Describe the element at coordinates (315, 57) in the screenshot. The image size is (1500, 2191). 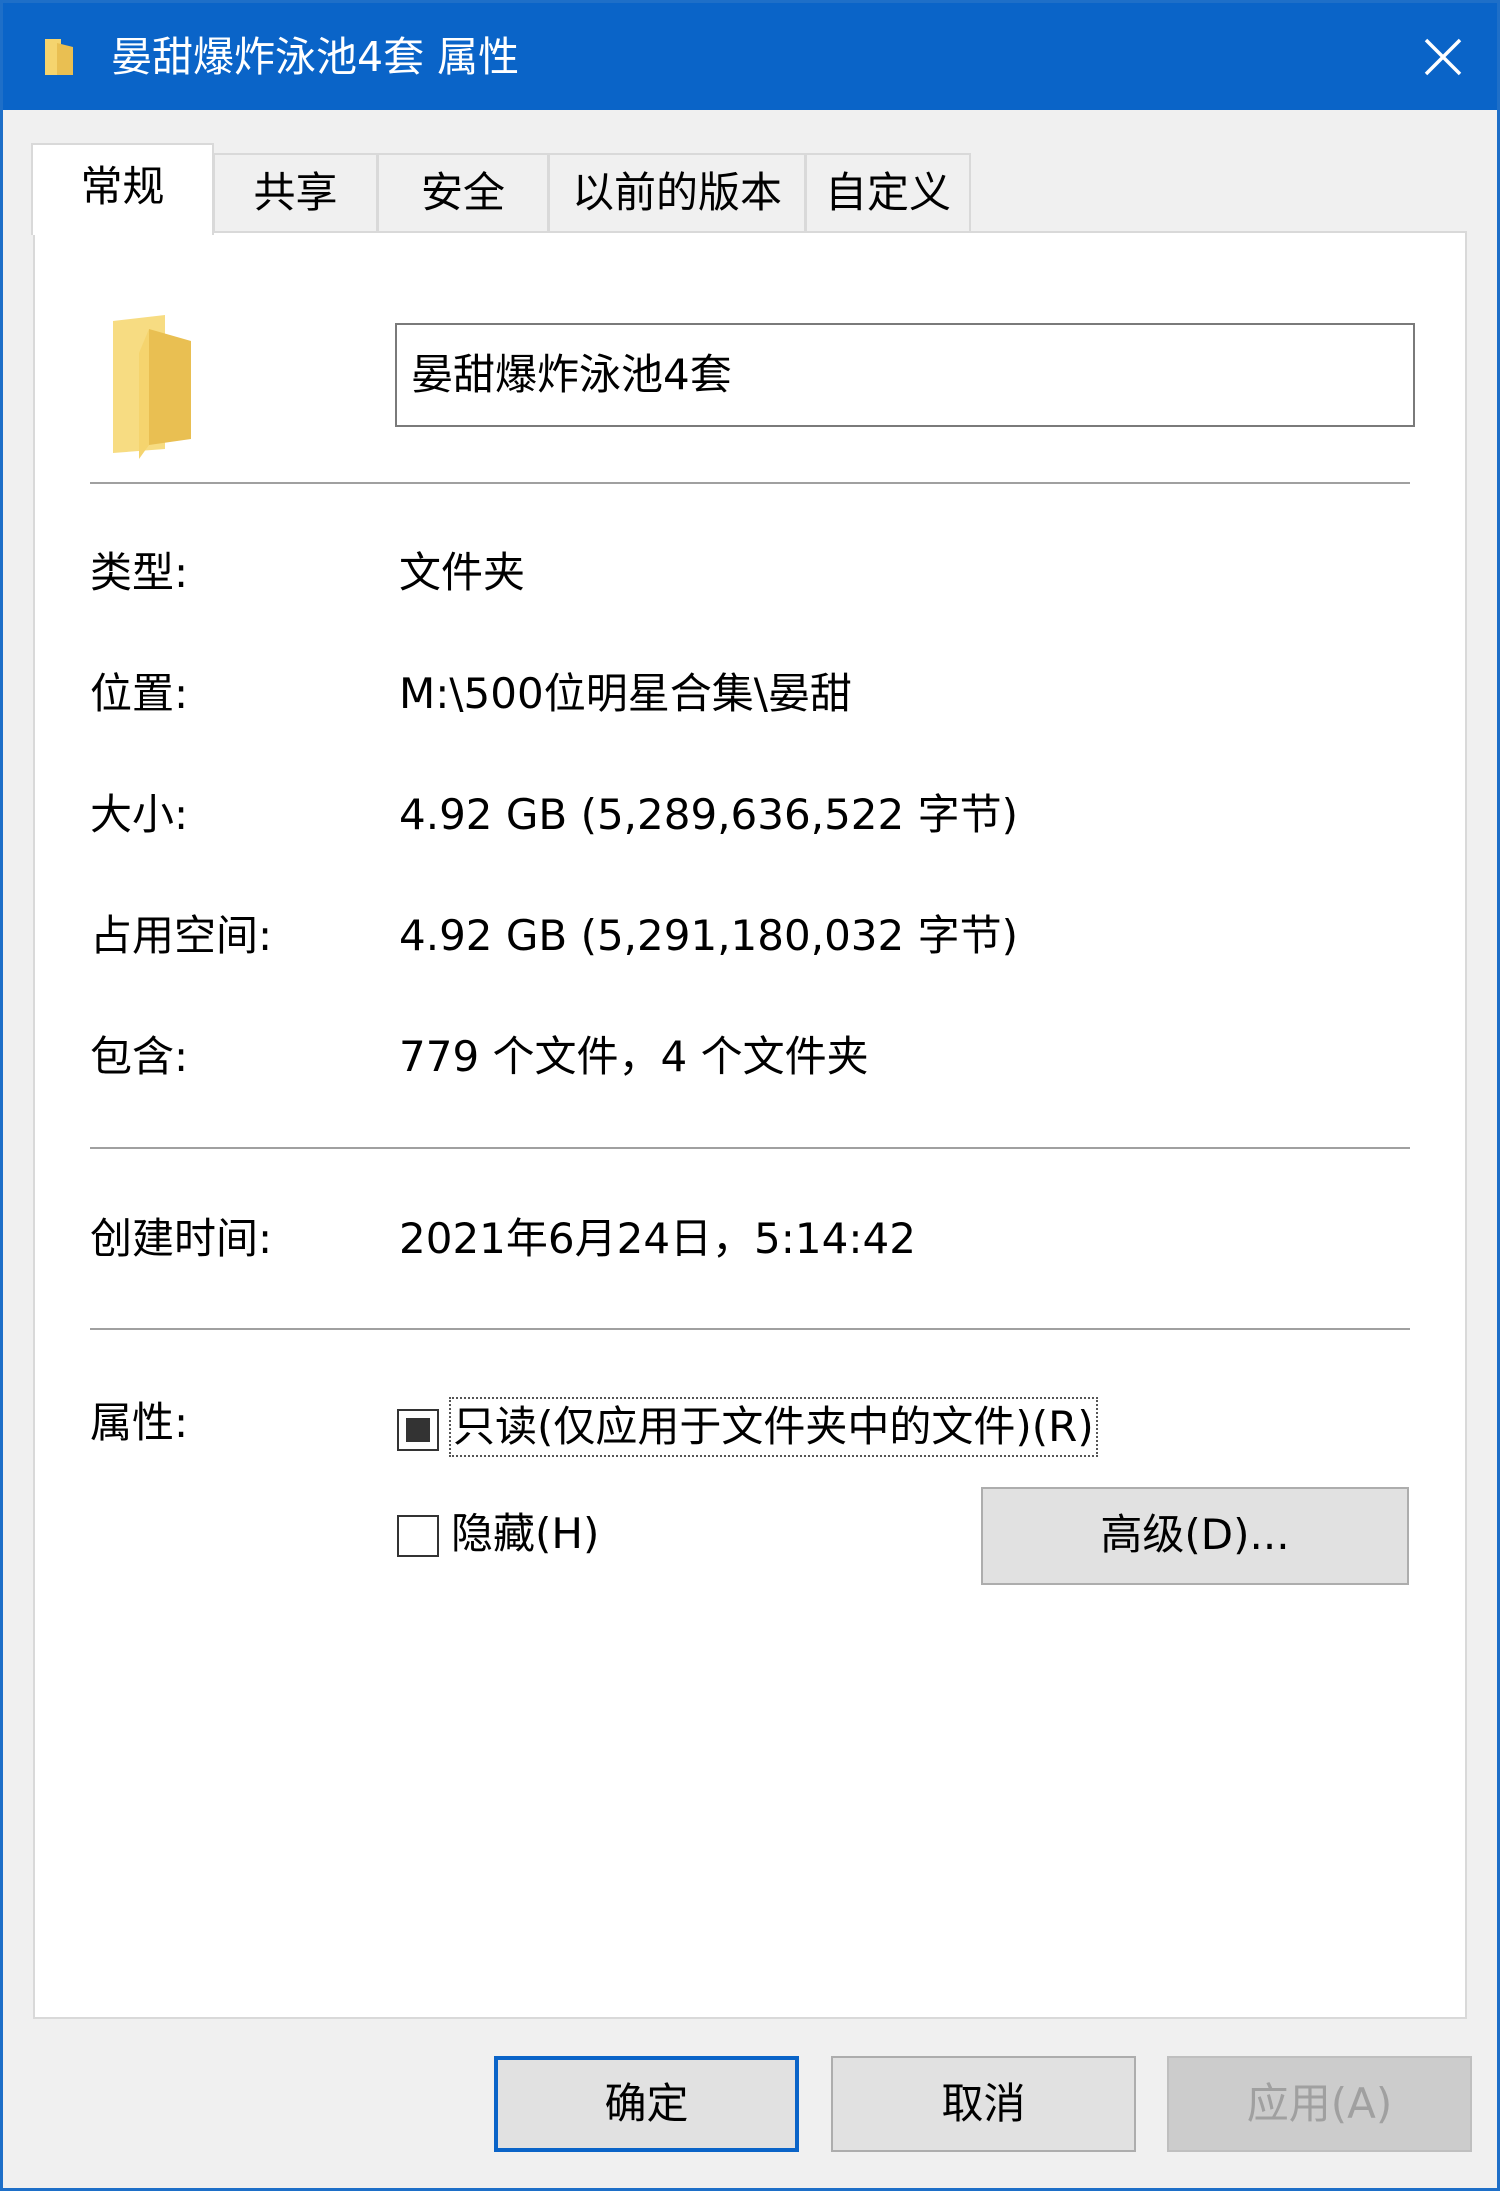
I see `window-title: 晏甜爆炸泳池4套 属性` at that location.